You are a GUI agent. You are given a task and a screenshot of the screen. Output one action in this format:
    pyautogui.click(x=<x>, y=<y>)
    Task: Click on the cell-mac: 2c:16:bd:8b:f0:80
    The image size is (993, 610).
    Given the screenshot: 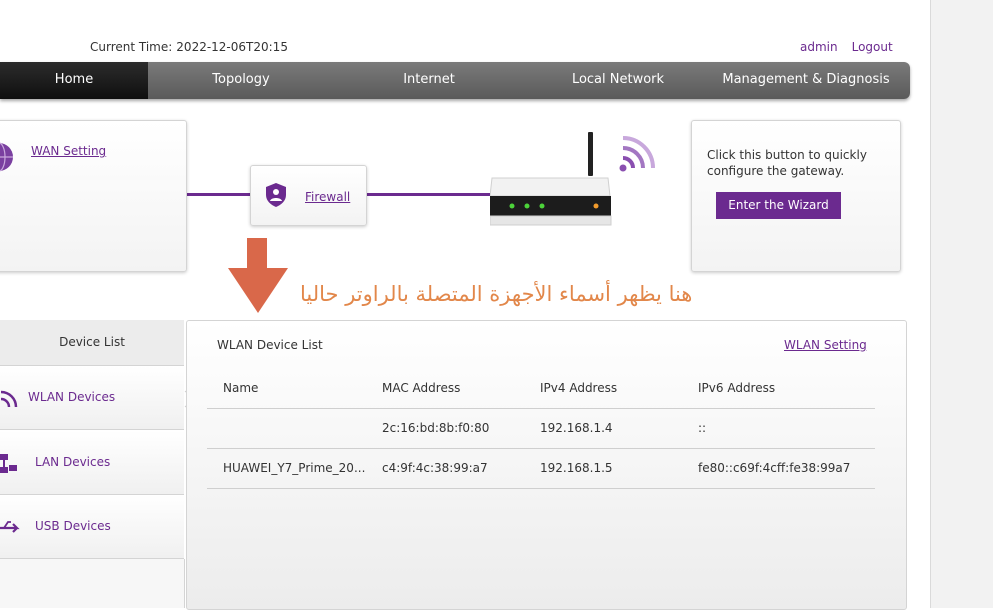 What is the action you would take?
    pyautogui.click(x=436, y=428)
    